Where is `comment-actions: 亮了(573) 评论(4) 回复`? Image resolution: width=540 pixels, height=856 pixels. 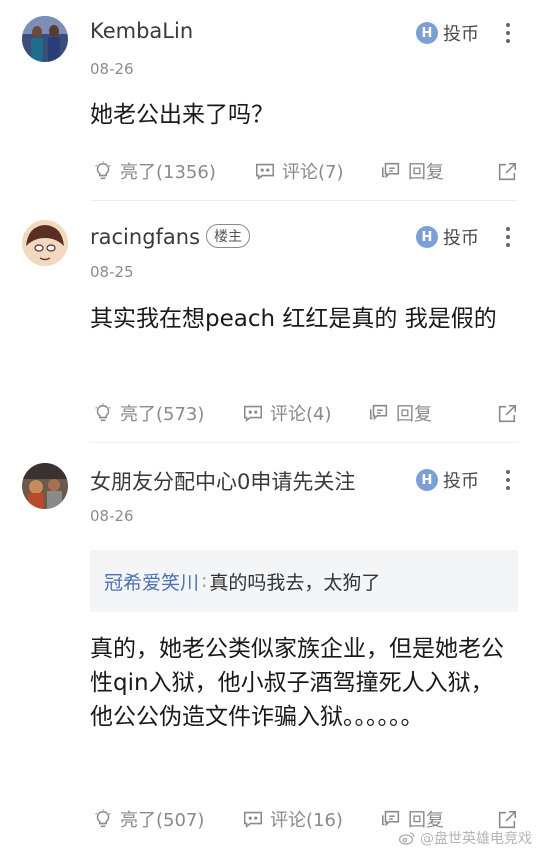
comment-actions: 亮了(573) 评论(4) 回复 is located at coordinates (304, 415).